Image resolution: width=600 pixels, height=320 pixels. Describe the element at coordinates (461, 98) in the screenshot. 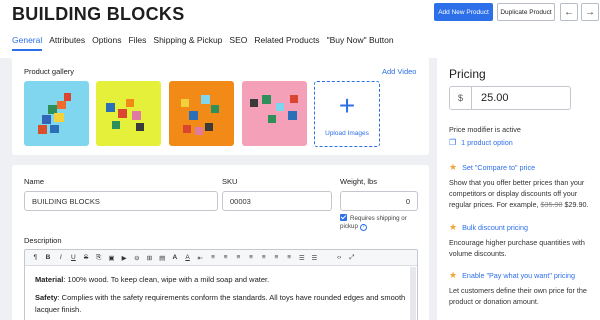

I see `currency-symbol: $` at that location.